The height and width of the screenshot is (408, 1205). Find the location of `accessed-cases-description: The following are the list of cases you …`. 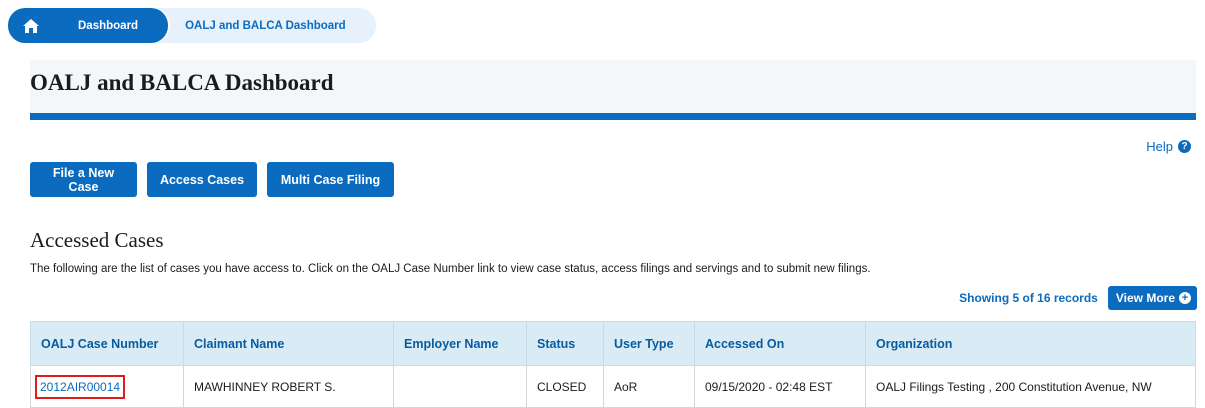

accessed-cases-description: The following are the list of cases you … is located at coordinates (450, 269).